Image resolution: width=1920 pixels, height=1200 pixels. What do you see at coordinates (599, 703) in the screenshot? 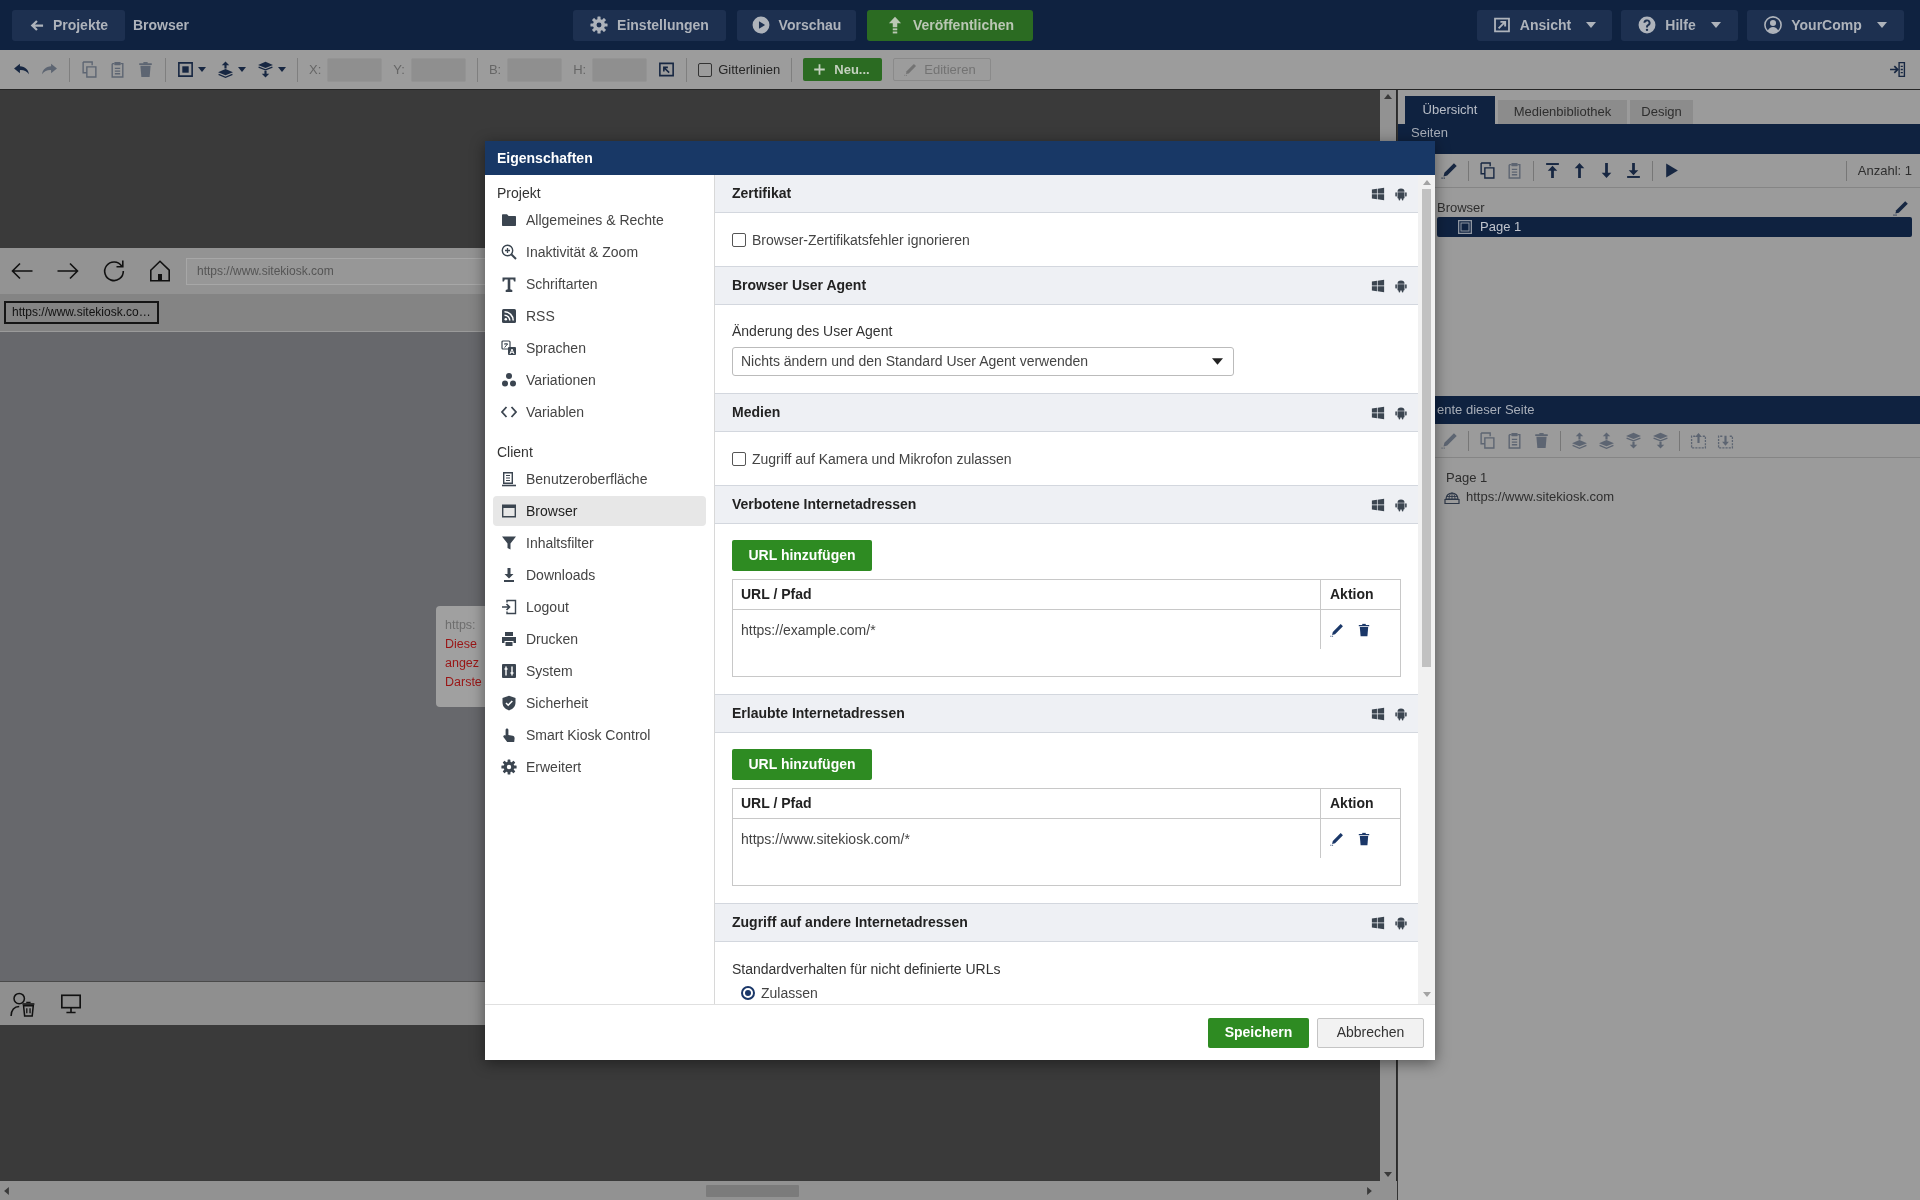
I see `sidebar-item: Sicherheit` at bounding box center [599, 703].